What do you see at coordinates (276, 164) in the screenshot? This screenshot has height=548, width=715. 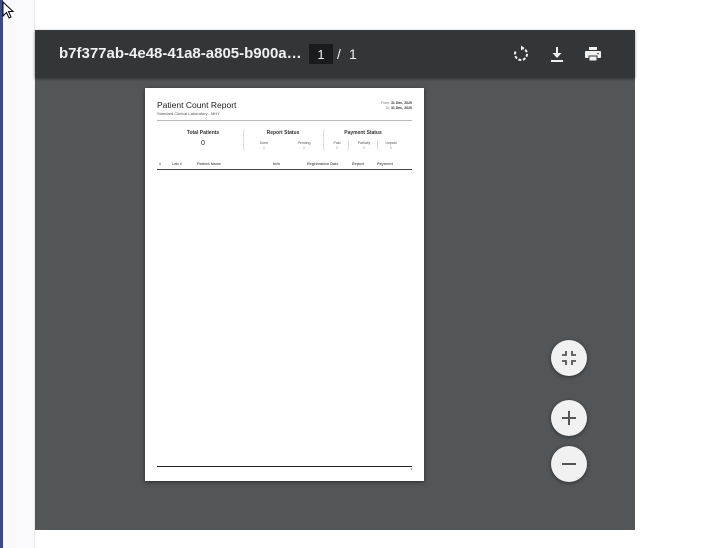 I see `column-header-info: Info` at bounding box center [276, 164].